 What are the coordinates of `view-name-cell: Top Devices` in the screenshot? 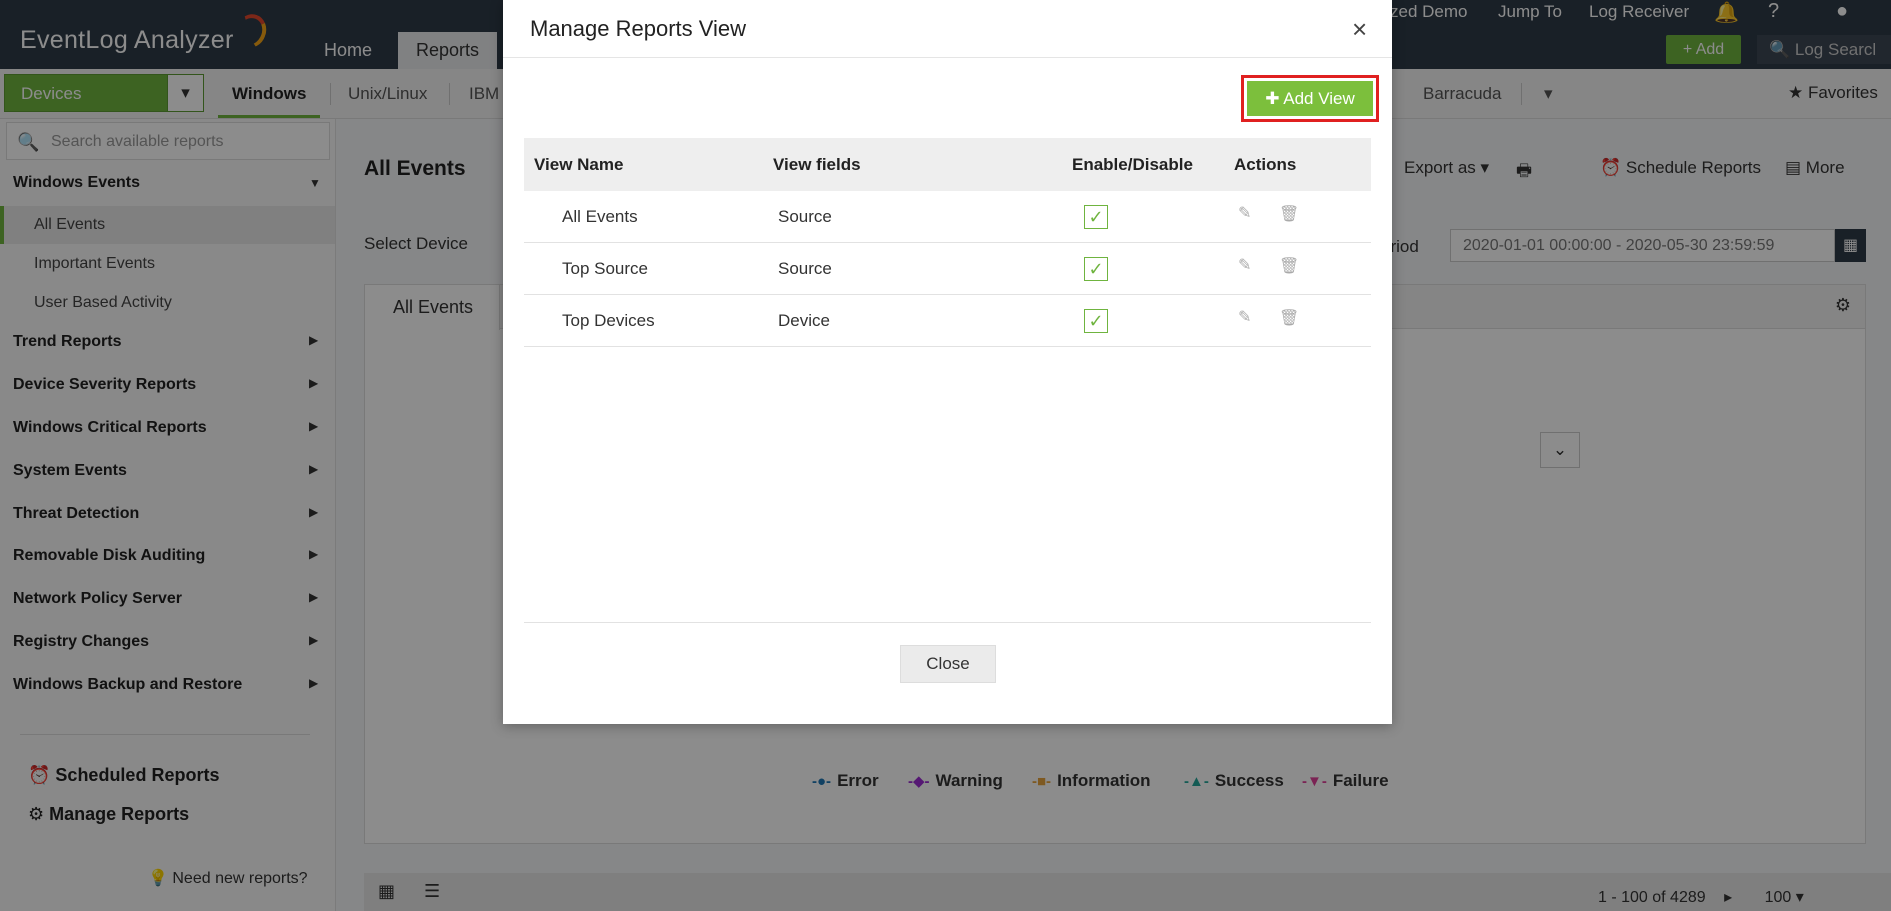 It's located at (608, 320).